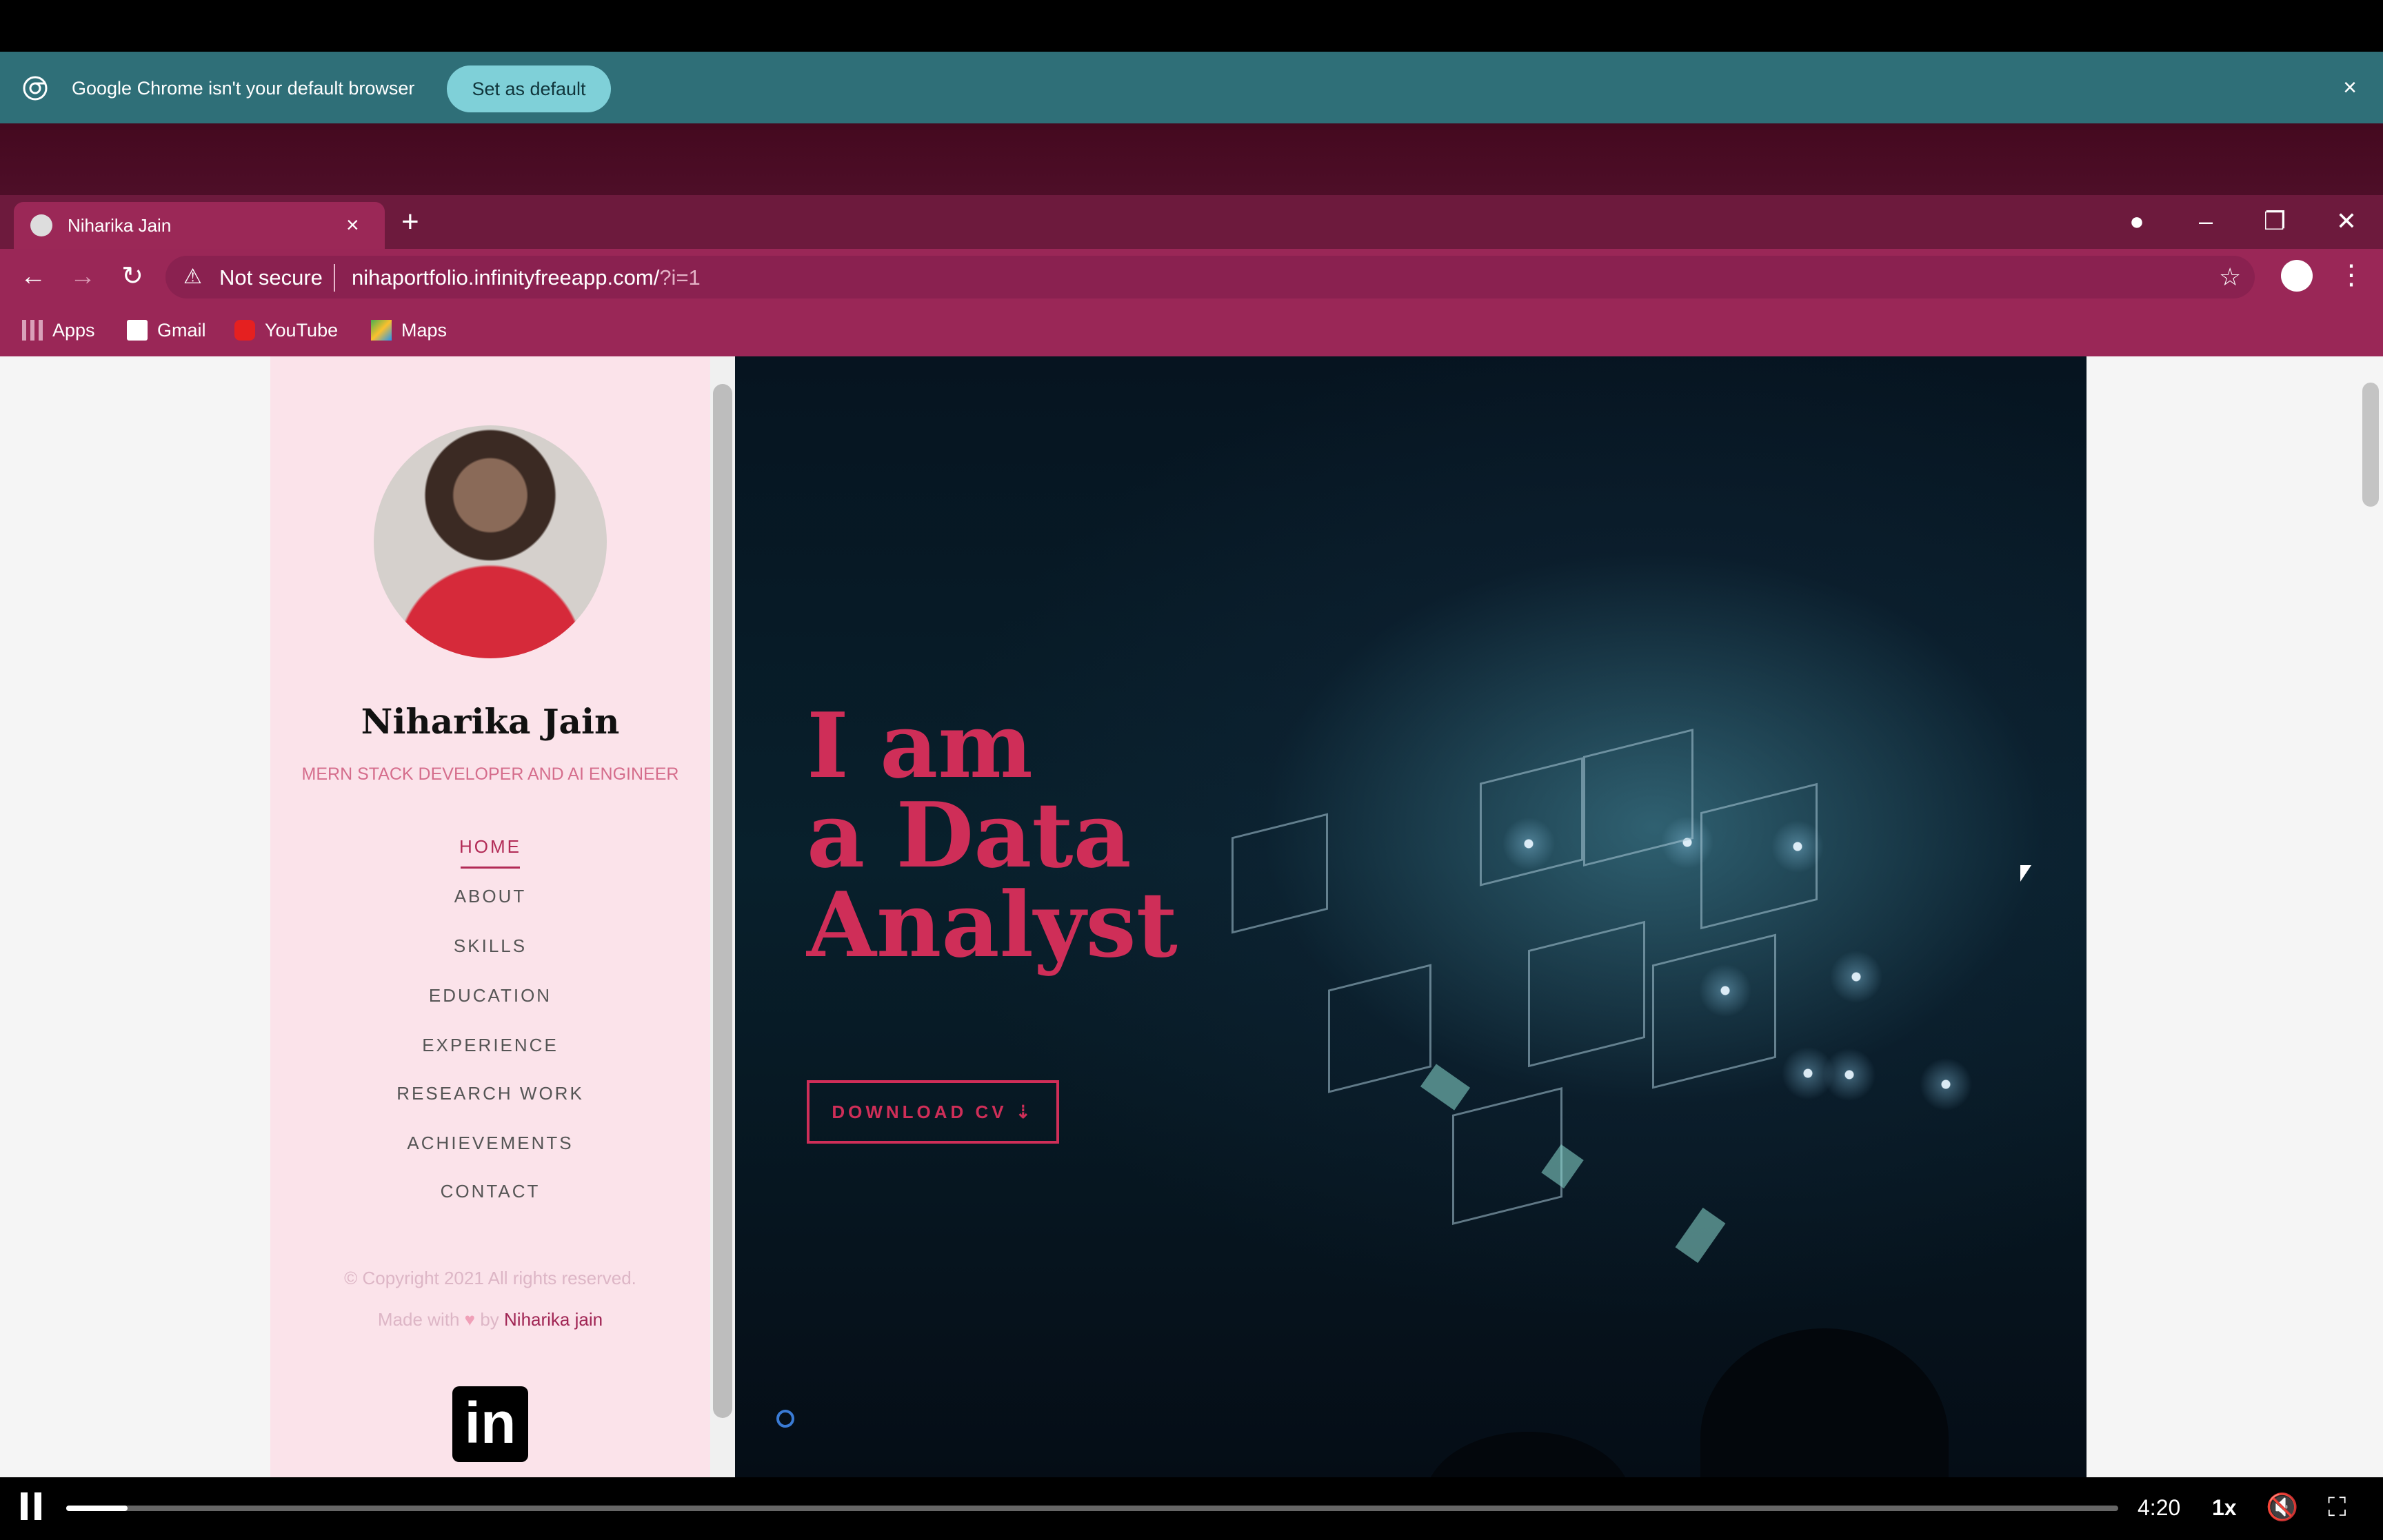 The width and height of the screenshot is (2383, 1540). I want to click on gmail-icon, so click(137, 331).